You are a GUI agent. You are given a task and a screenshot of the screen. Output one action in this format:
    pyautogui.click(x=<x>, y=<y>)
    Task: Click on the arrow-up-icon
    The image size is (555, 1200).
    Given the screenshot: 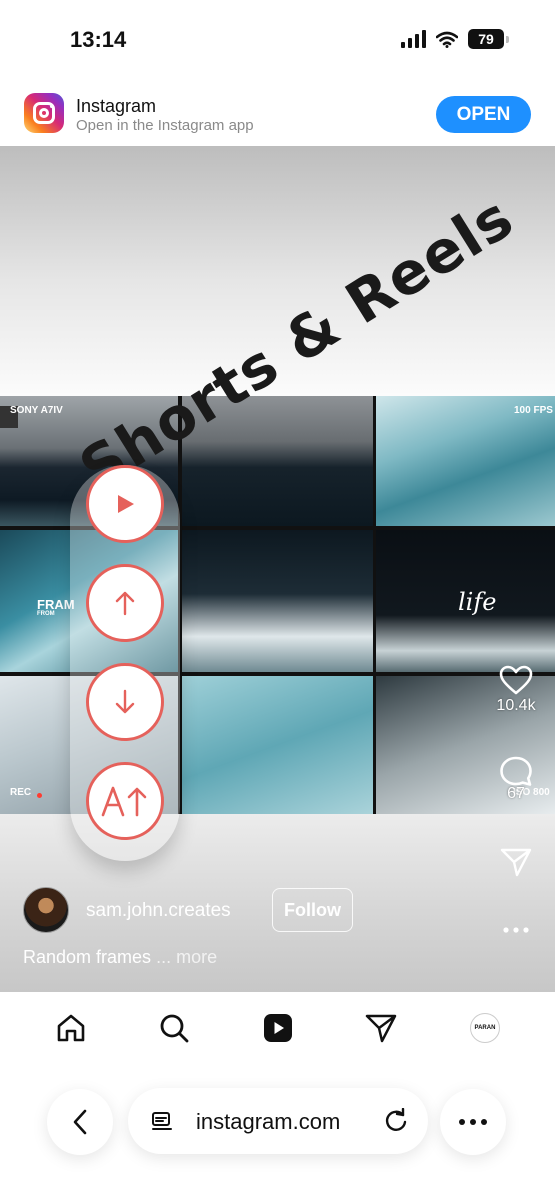 What is the action you would take?
    pyautogui.click(x=125, y=603)
    